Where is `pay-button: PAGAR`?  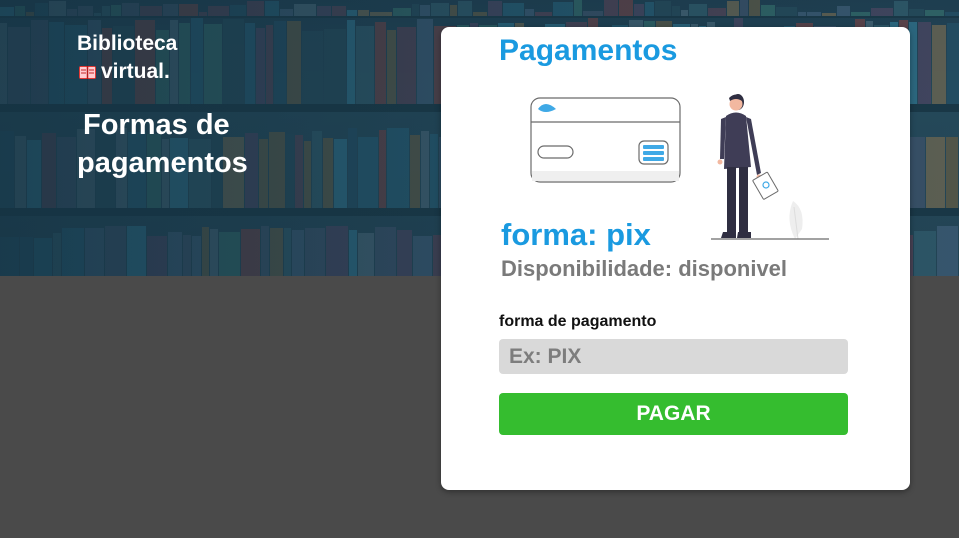
pay-button: PAGAR is located at coordinates (673, 414).